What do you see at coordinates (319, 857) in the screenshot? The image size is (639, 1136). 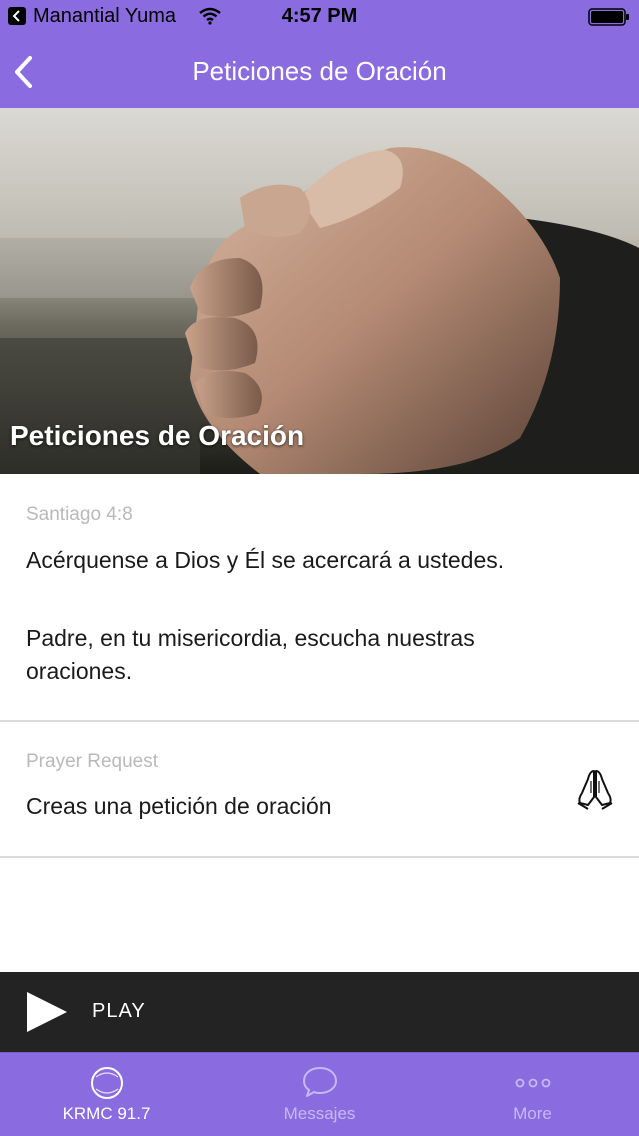 I see `divider` at bounding box center [319, 857].